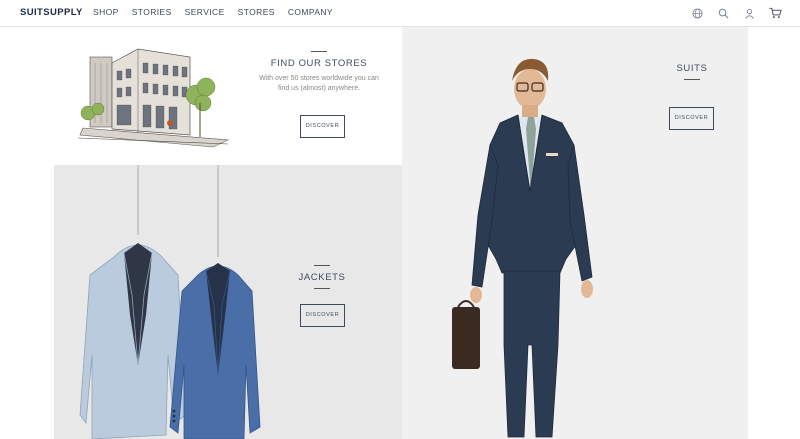 This screenshot has height=439, width=800. I want to click on nav-shop: SHOP, so click(106, 12).